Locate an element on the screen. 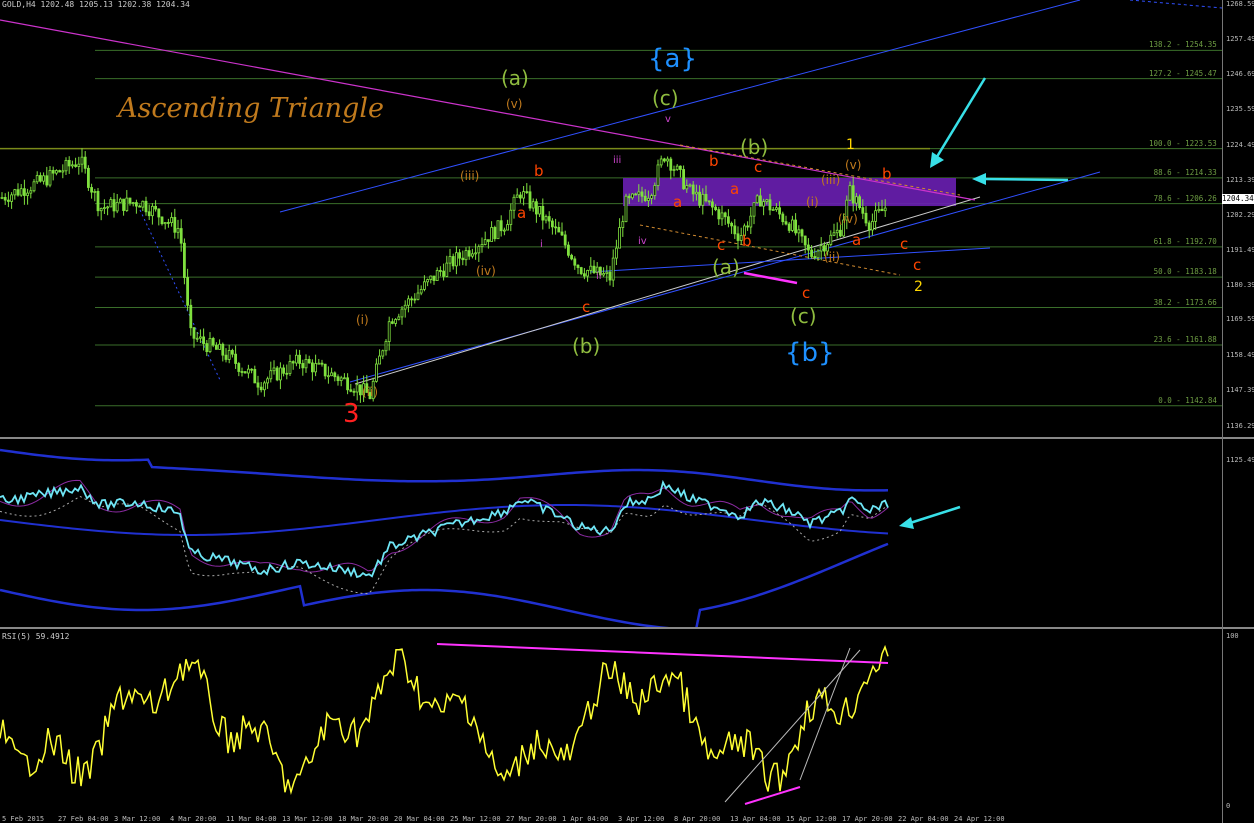 The image size is (1254, 823). time-axis-tick: 4 Mar 20:00 is located at coordinates (193, 819).